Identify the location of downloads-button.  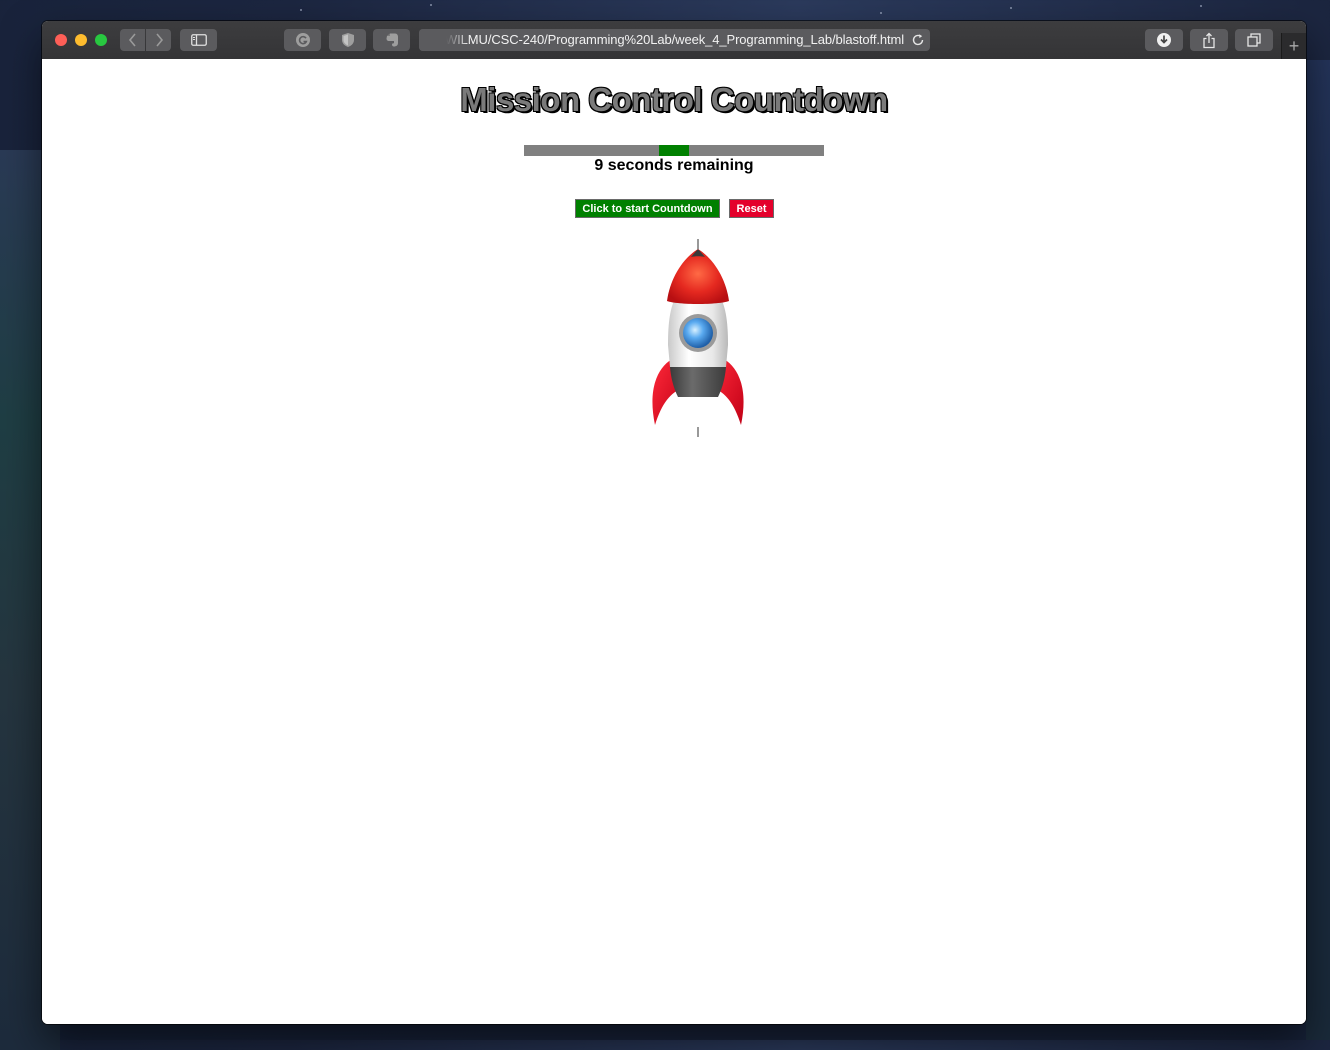
(1164, 40).